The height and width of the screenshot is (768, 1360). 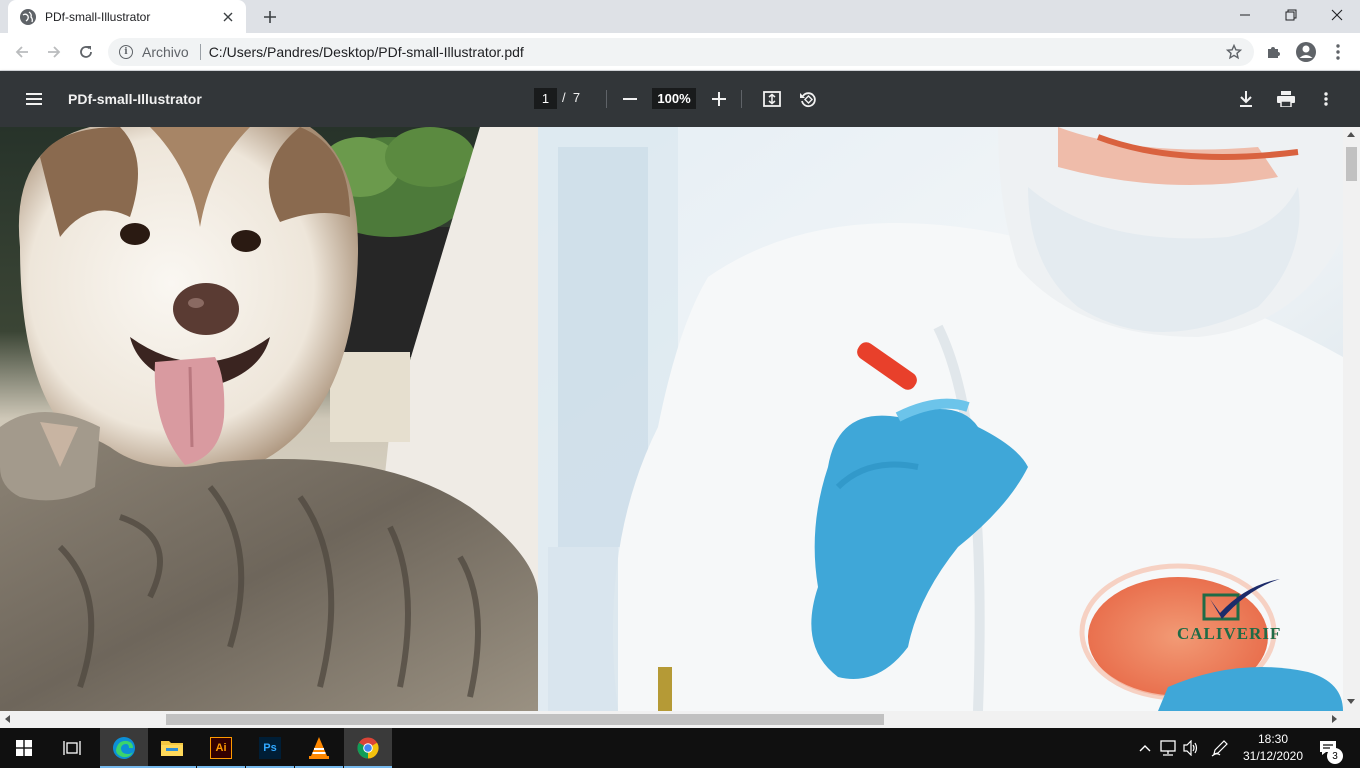 I want to click on close-window-button, so click(x=1337, y=15).